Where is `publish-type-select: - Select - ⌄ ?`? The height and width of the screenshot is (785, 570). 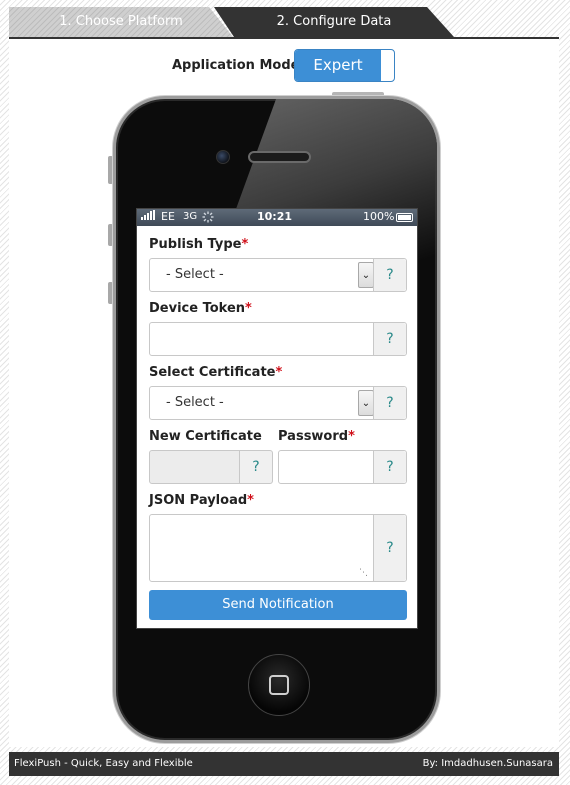
publish-type-select: - Select - ⌄ ? is located at coordinates (278, 275).